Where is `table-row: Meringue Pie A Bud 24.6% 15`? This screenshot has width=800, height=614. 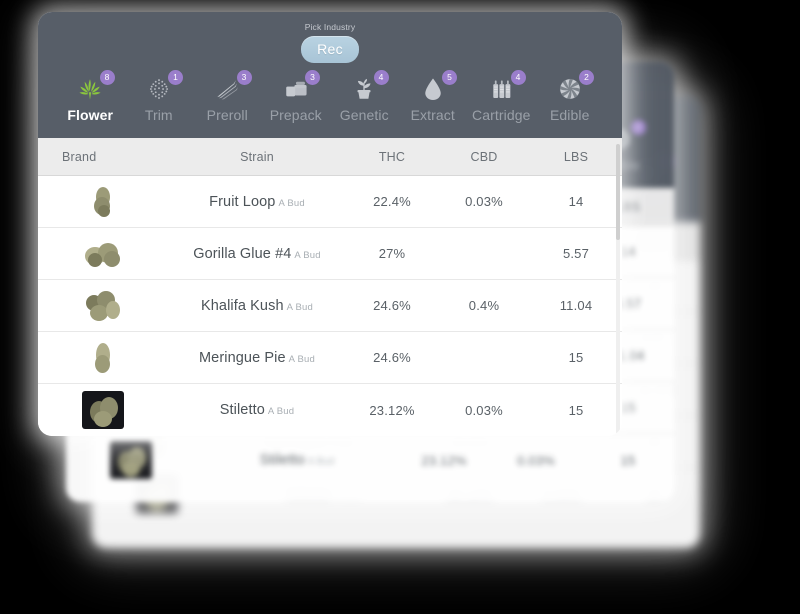
table-row: Meringue Pie A Bud 24.6% 15 is located at coordinates (330, 358).